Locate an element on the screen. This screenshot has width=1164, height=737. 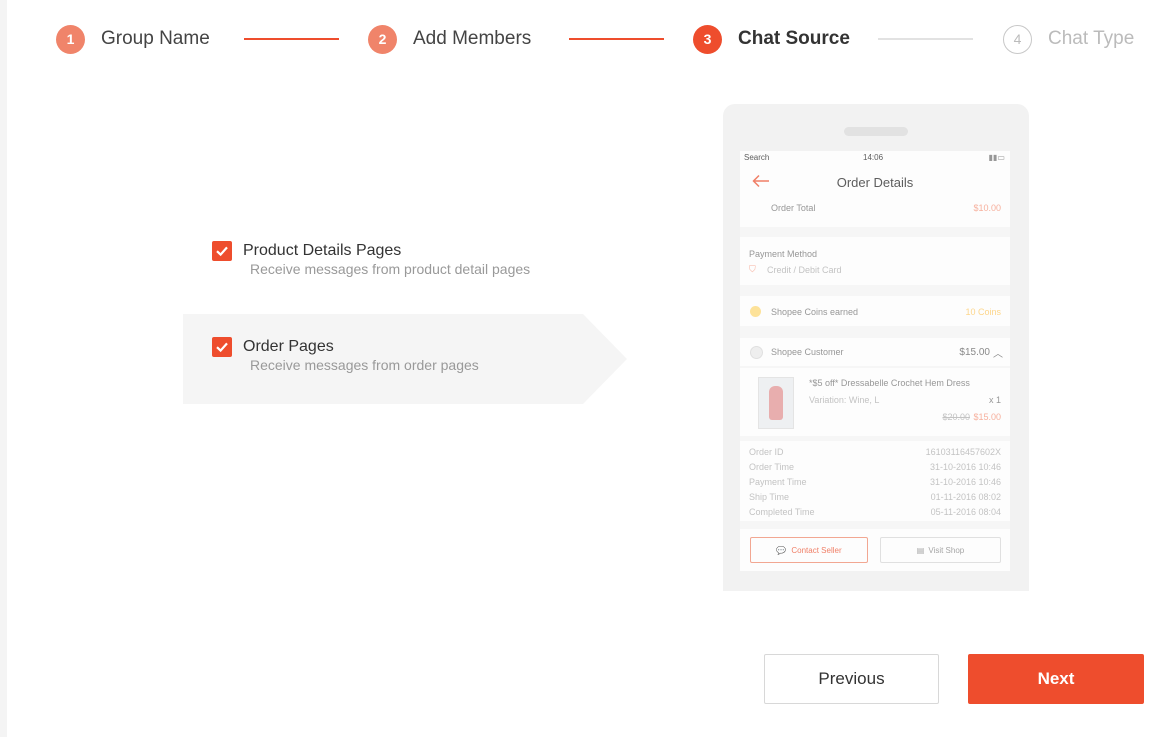
coin-icon is located at coordinates (755, 311).